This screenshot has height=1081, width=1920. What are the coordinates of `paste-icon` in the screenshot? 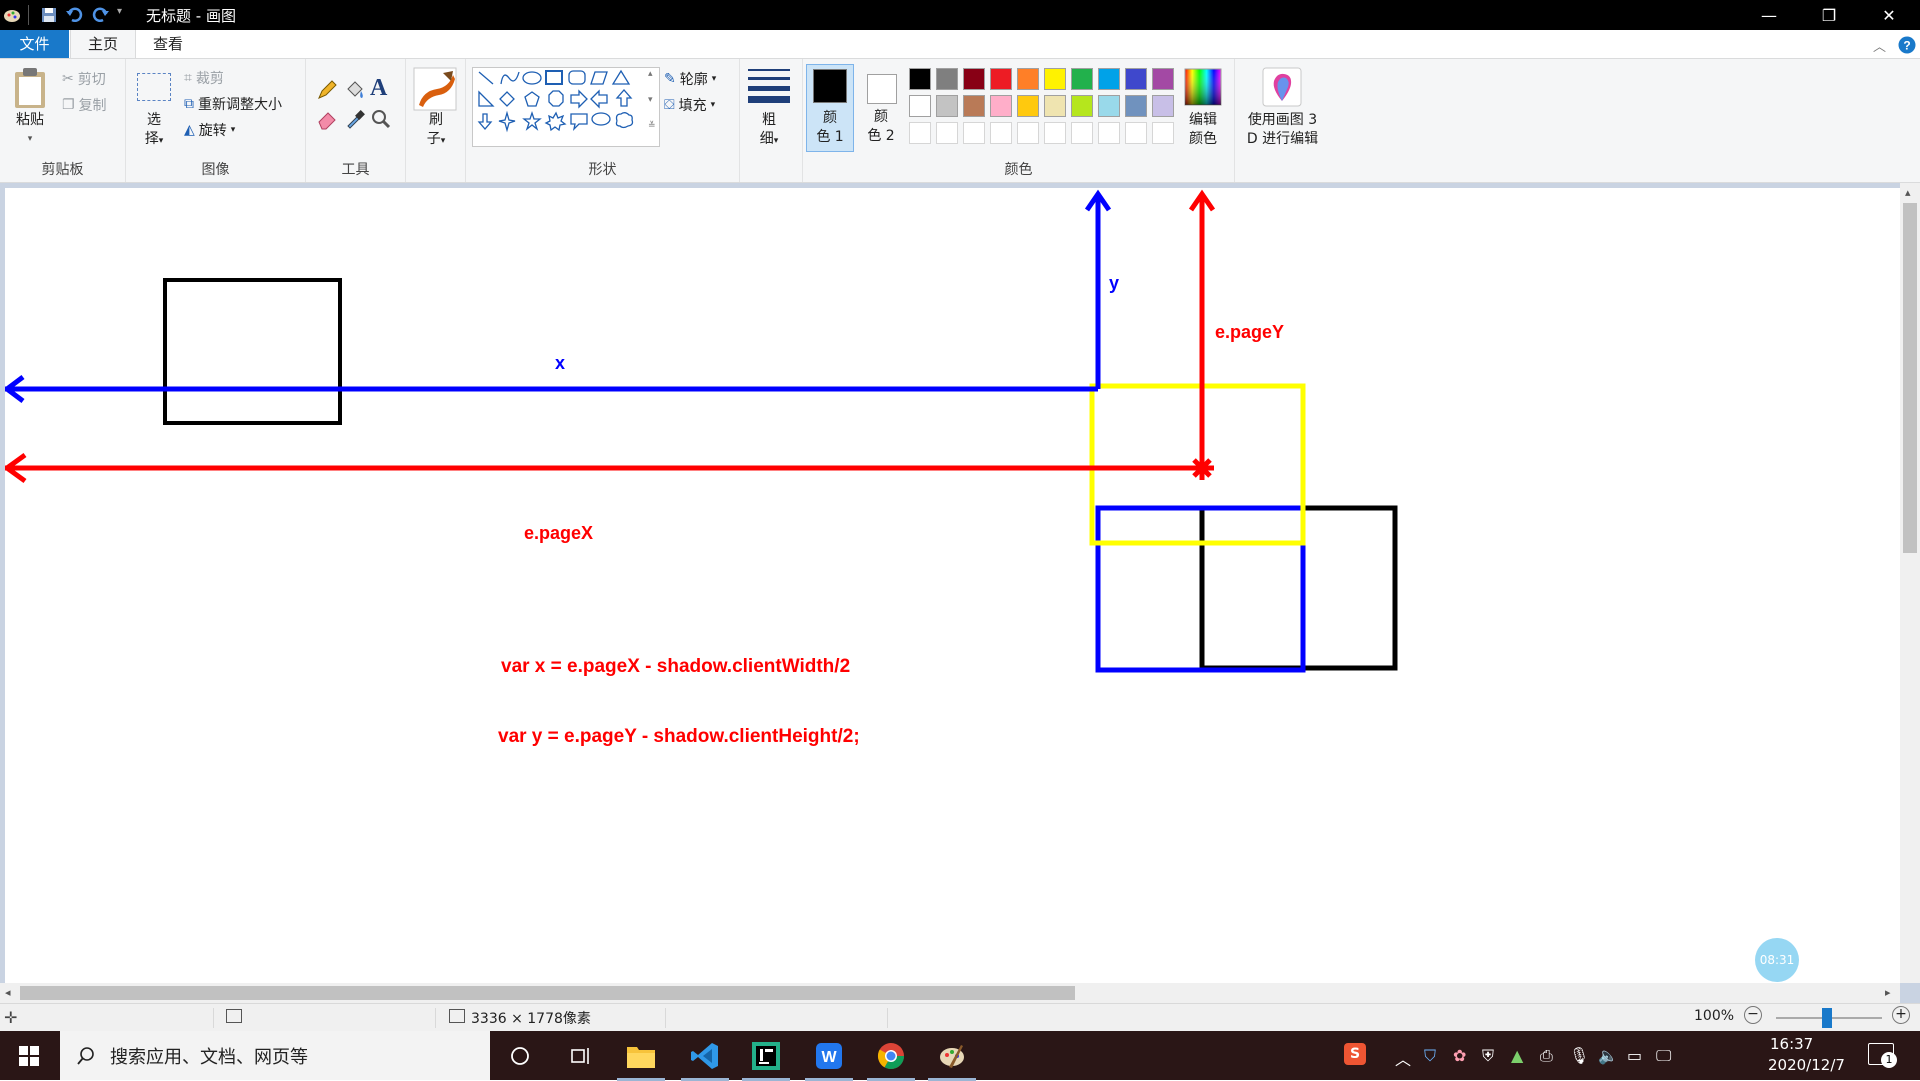 It's located at (30, 88).